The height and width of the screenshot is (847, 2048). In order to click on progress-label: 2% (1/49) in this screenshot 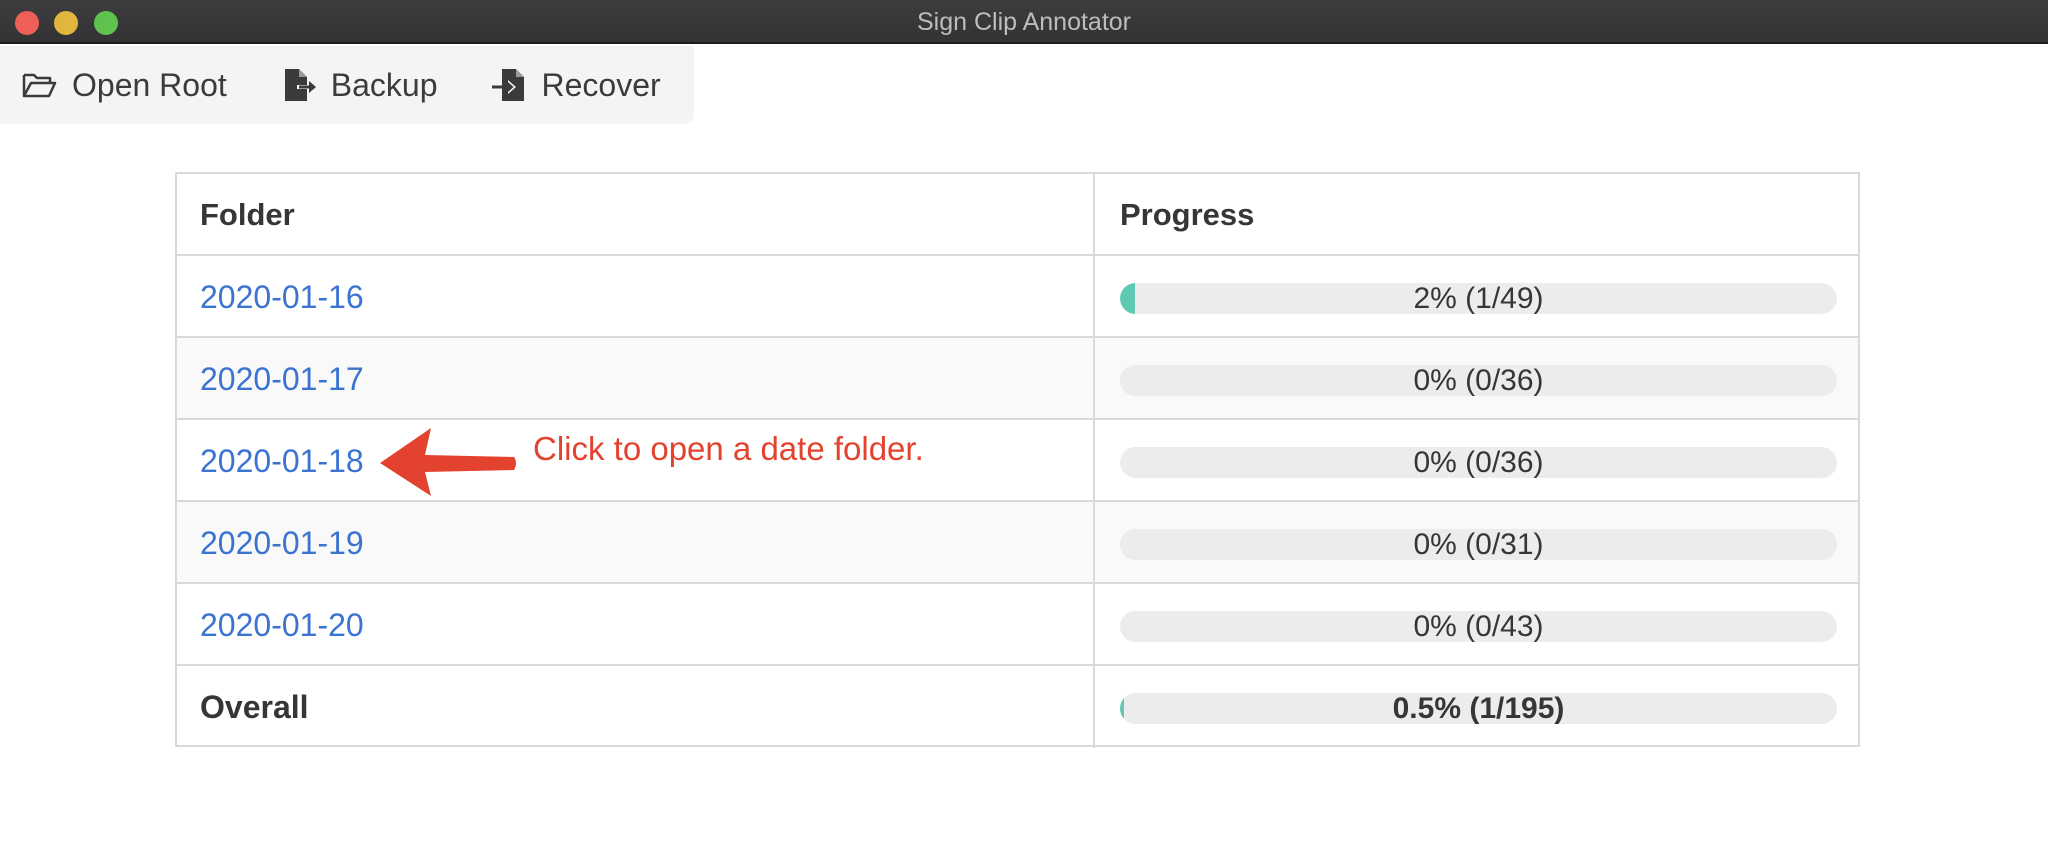, I will do `click(1478, 298)`.